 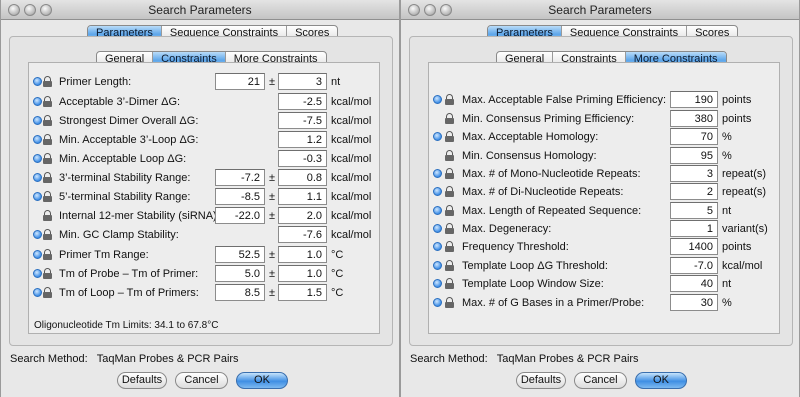 What do you see at coordinates (694, 228) in the screenshot?
I see `value-field: 1` at bounding box center [694, 228].